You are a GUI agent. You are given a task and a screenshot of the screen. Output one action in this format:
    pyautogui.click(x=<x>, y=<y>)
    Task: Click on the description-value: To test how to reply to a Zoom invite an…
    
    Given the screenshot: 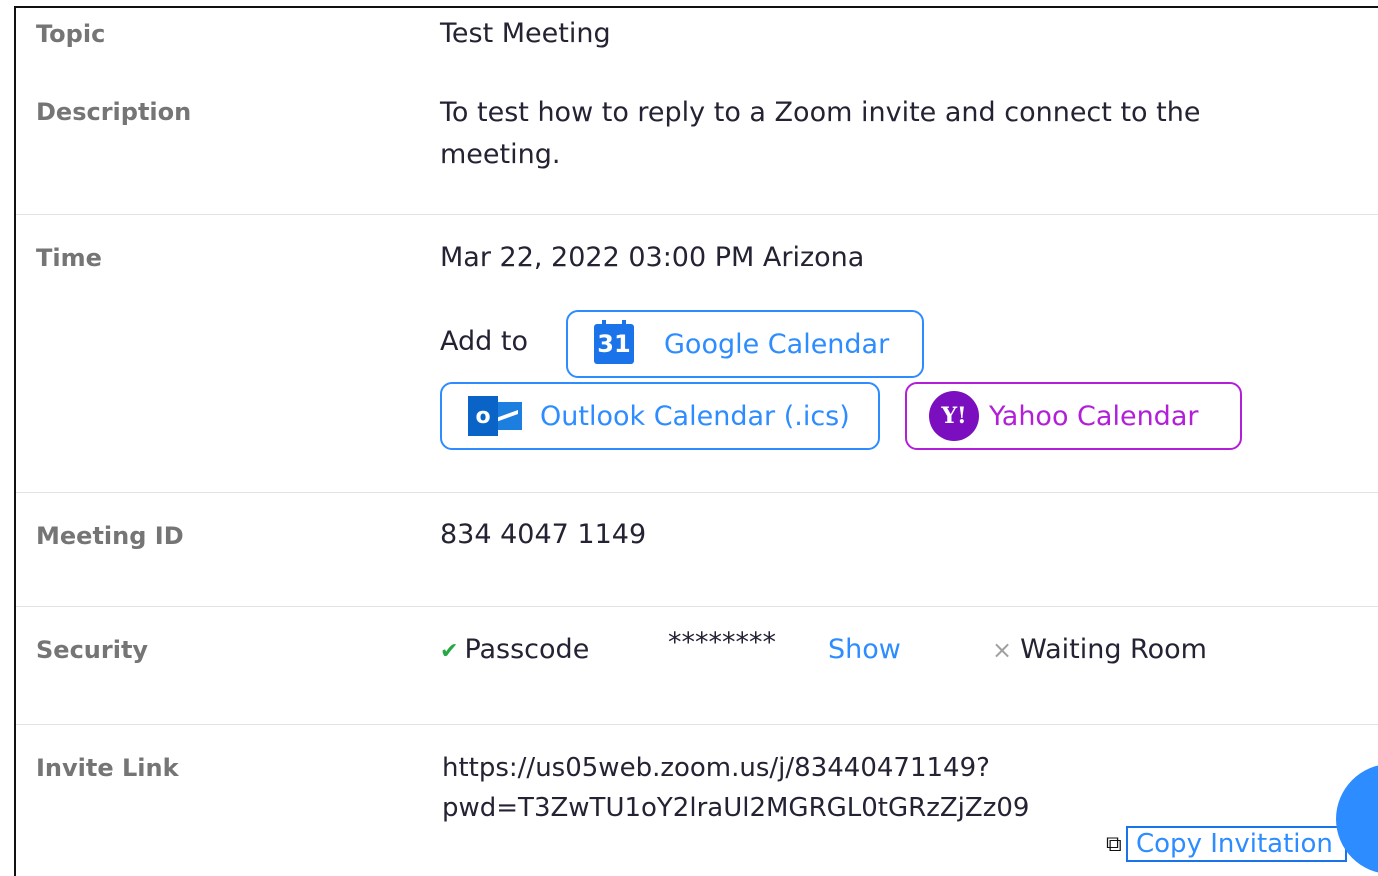 What is the action you would take?
    pyautogui.click(x=820, y=134)
    